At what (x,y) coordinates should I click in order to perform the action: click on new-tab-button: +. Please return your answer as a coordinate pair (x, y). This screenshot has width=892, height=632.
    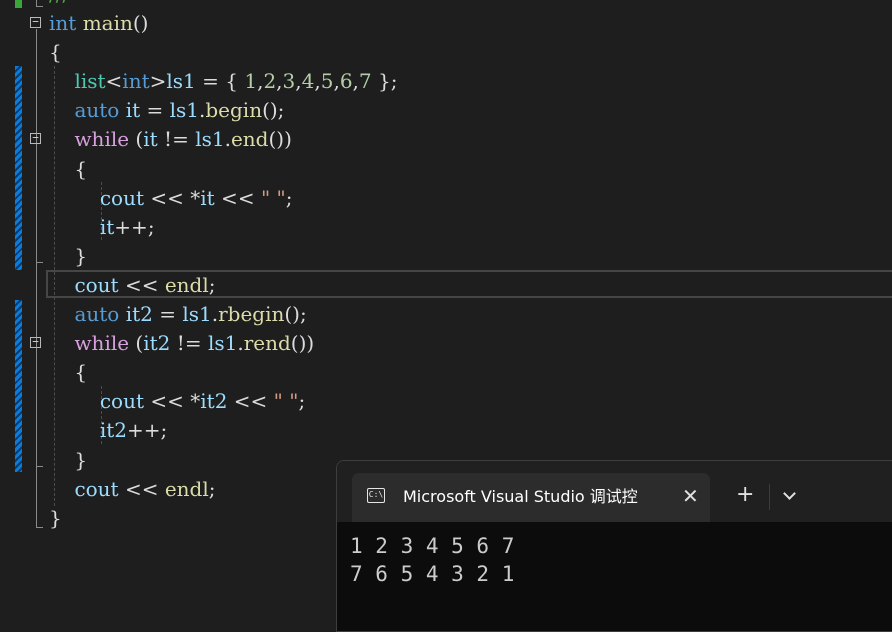
    Looking at the image, I should click on (745, 495).